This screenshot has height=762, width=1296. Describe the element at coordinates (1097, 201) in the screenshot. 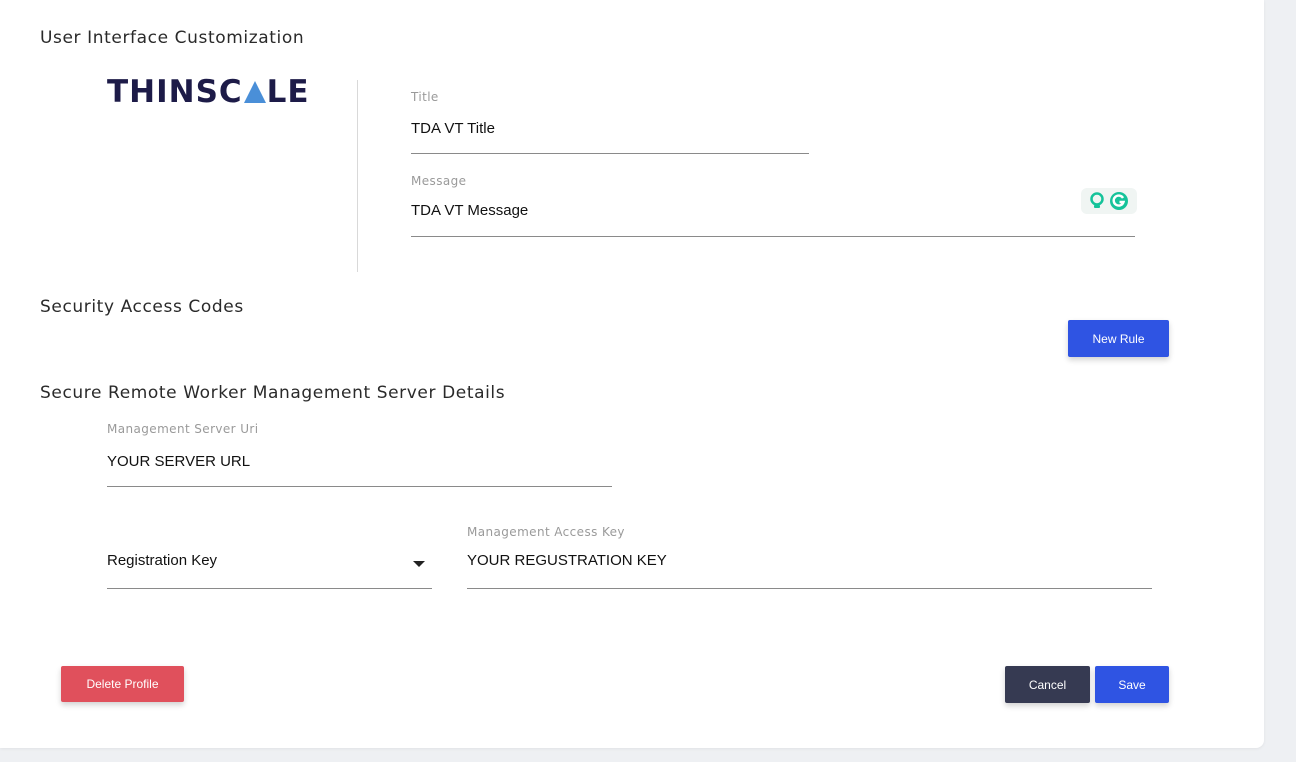

I see `lightbulb-icon` at that location.